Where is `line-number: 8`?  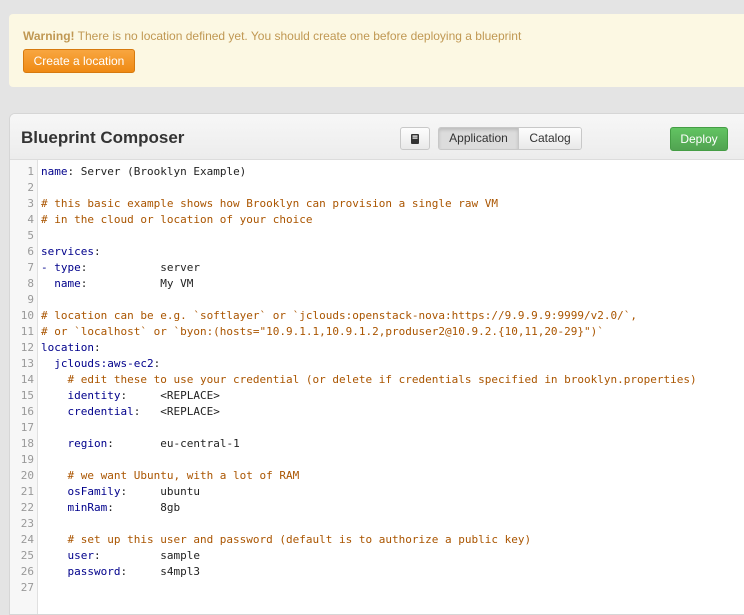 line-number: 8 is located at coordinates (30, 283).